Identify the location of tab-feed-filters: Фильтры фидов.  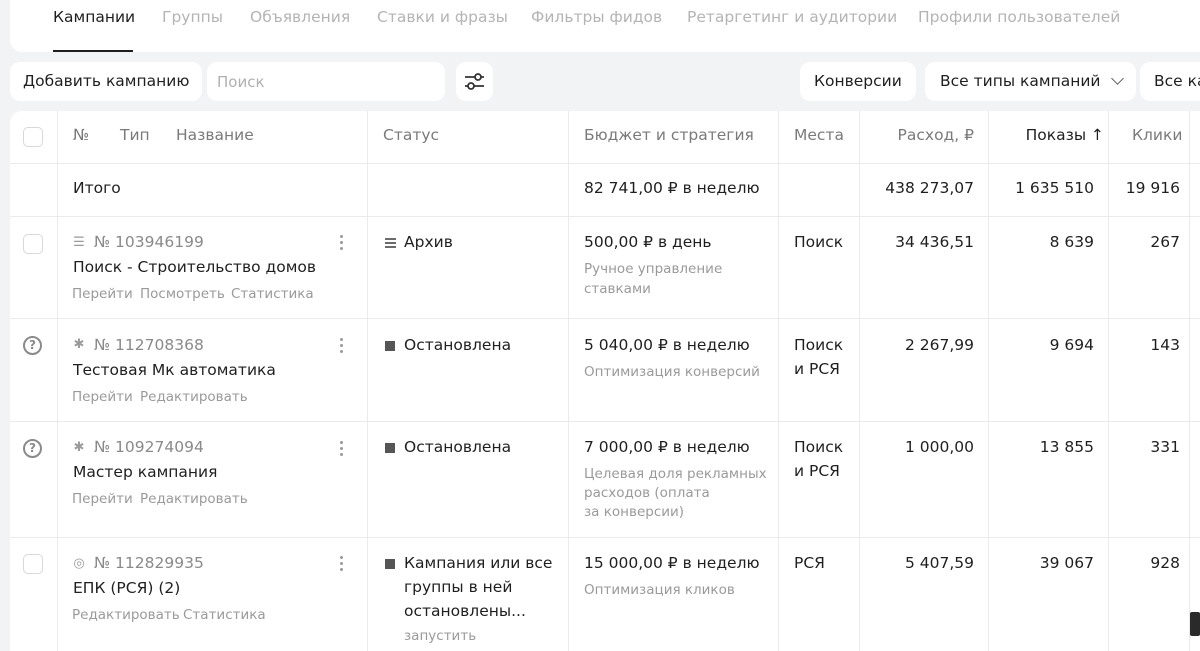
(596, 17).